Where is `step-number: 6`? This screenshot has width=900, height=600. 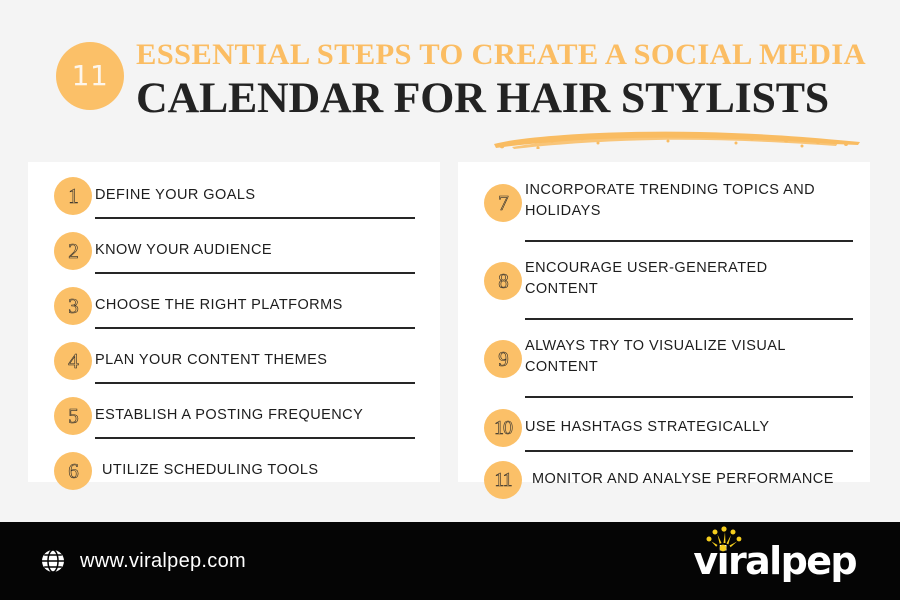 step-number: 6 is located at coordinates (73, 470).